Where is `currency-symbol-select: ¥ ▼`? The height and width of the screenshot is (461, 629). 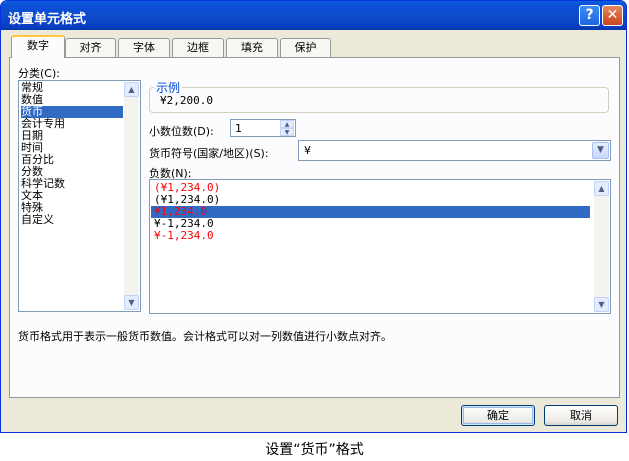
currency-symbol-select: ¥ ▼ is located at coordinates (454, 150).